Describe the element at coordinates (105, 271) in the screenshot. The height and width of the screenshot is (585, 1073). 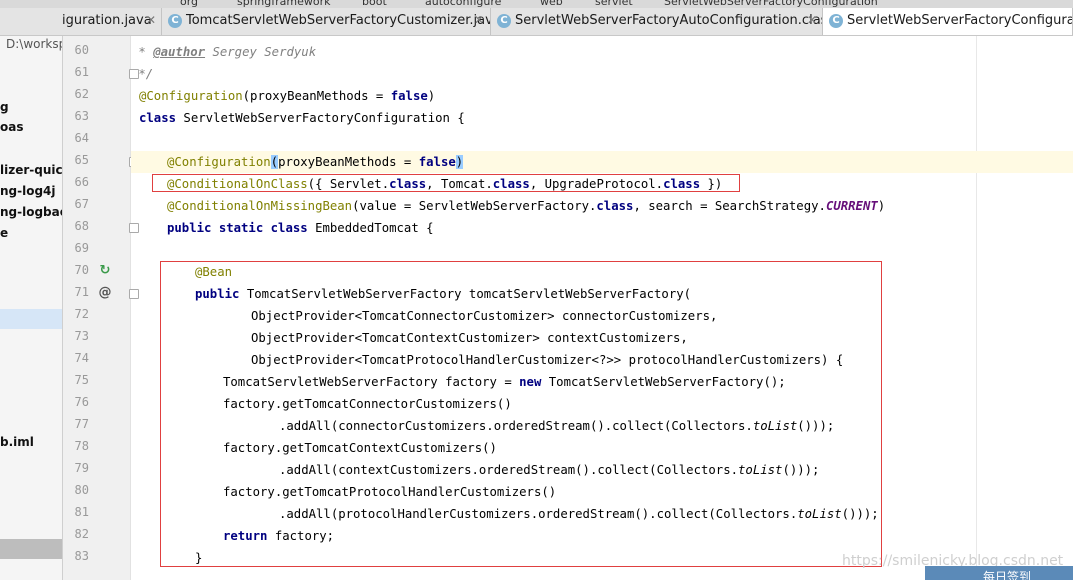
I see `bean-run-icon: ↻` at that location.